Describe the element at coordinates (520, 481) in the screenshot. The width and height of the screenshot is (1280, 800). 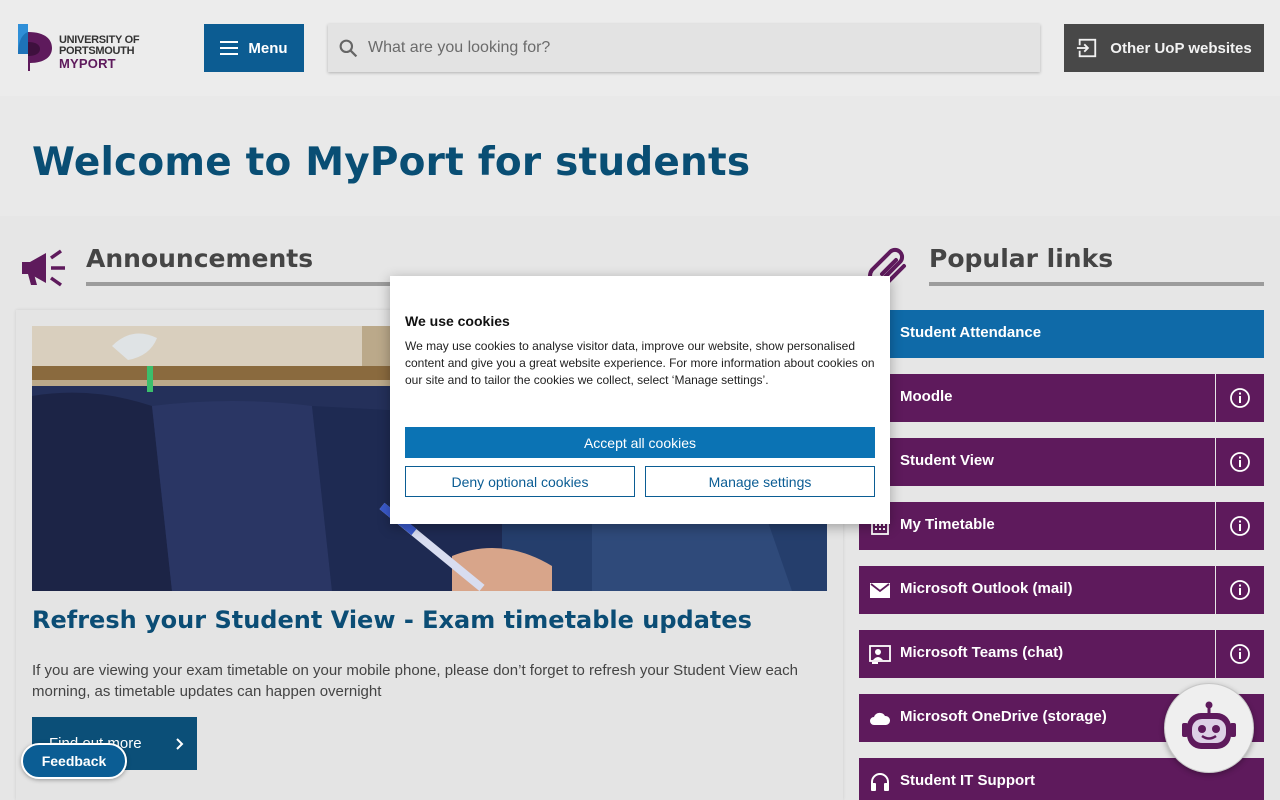
I see `deny-cookies-button: Deny optional cookies` at that location.